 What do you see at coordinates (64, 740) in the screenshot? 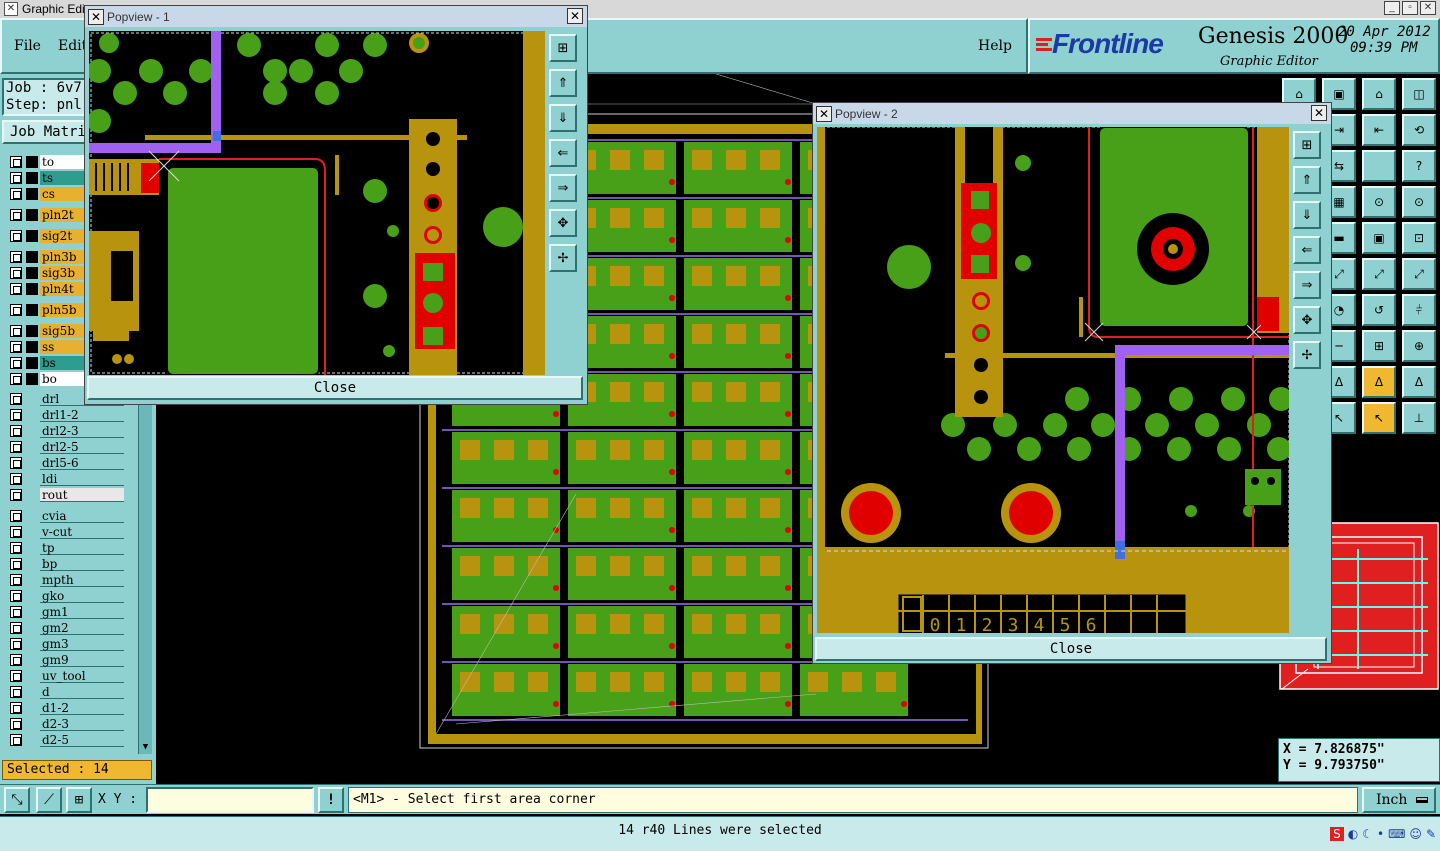
I see `layer-row-d2-5: d2-5` at bounding box center [64, 740].